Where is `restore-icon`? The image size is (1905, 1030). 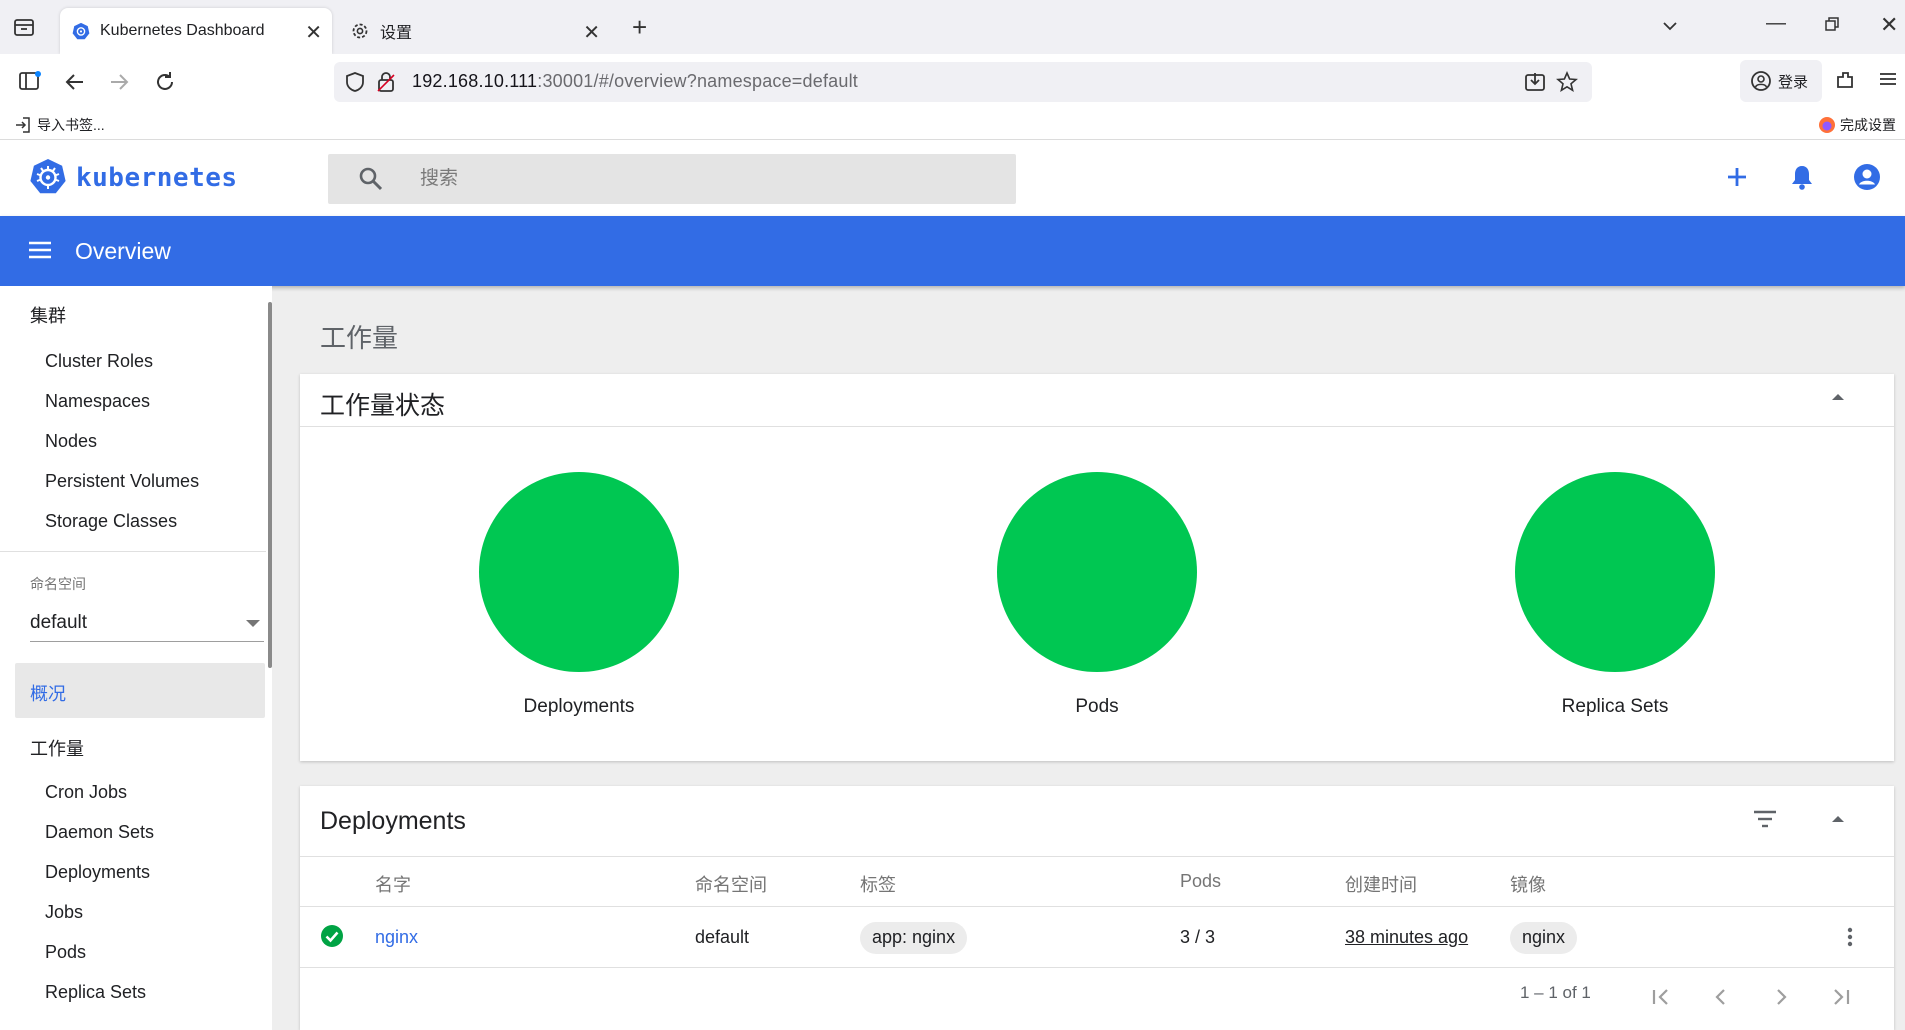
restore-icon is located at coordinates (1832, 24).